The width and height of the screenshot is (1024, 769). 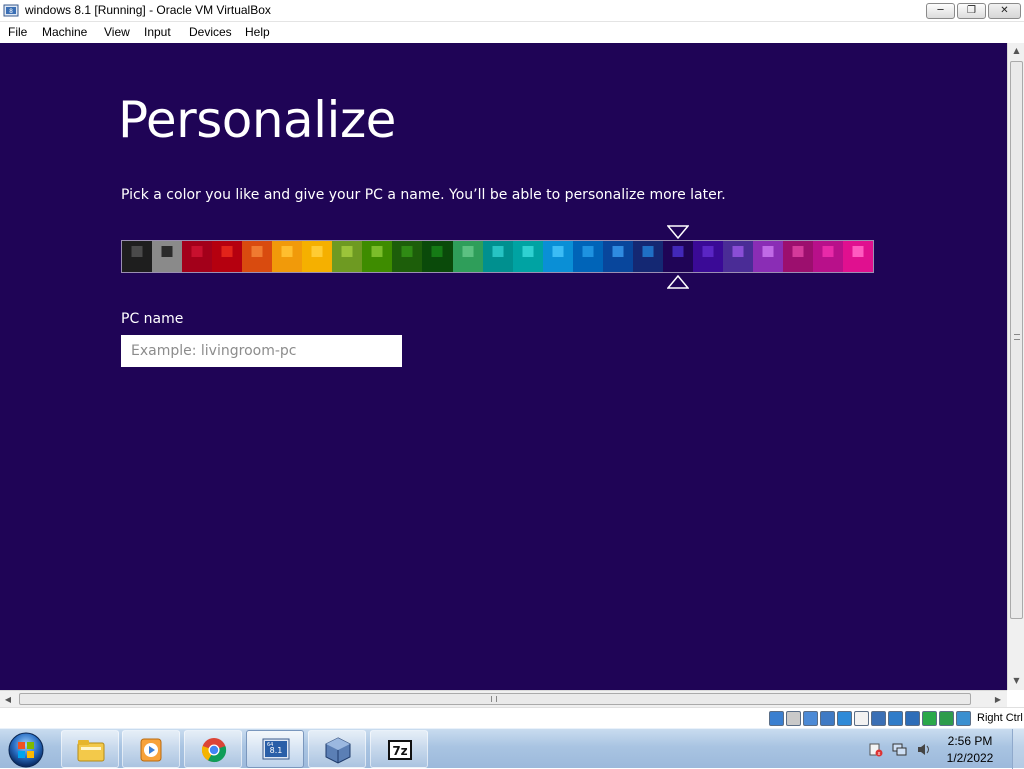 I want to click on taskbar-explorer-button, so click(x=90, y=749).